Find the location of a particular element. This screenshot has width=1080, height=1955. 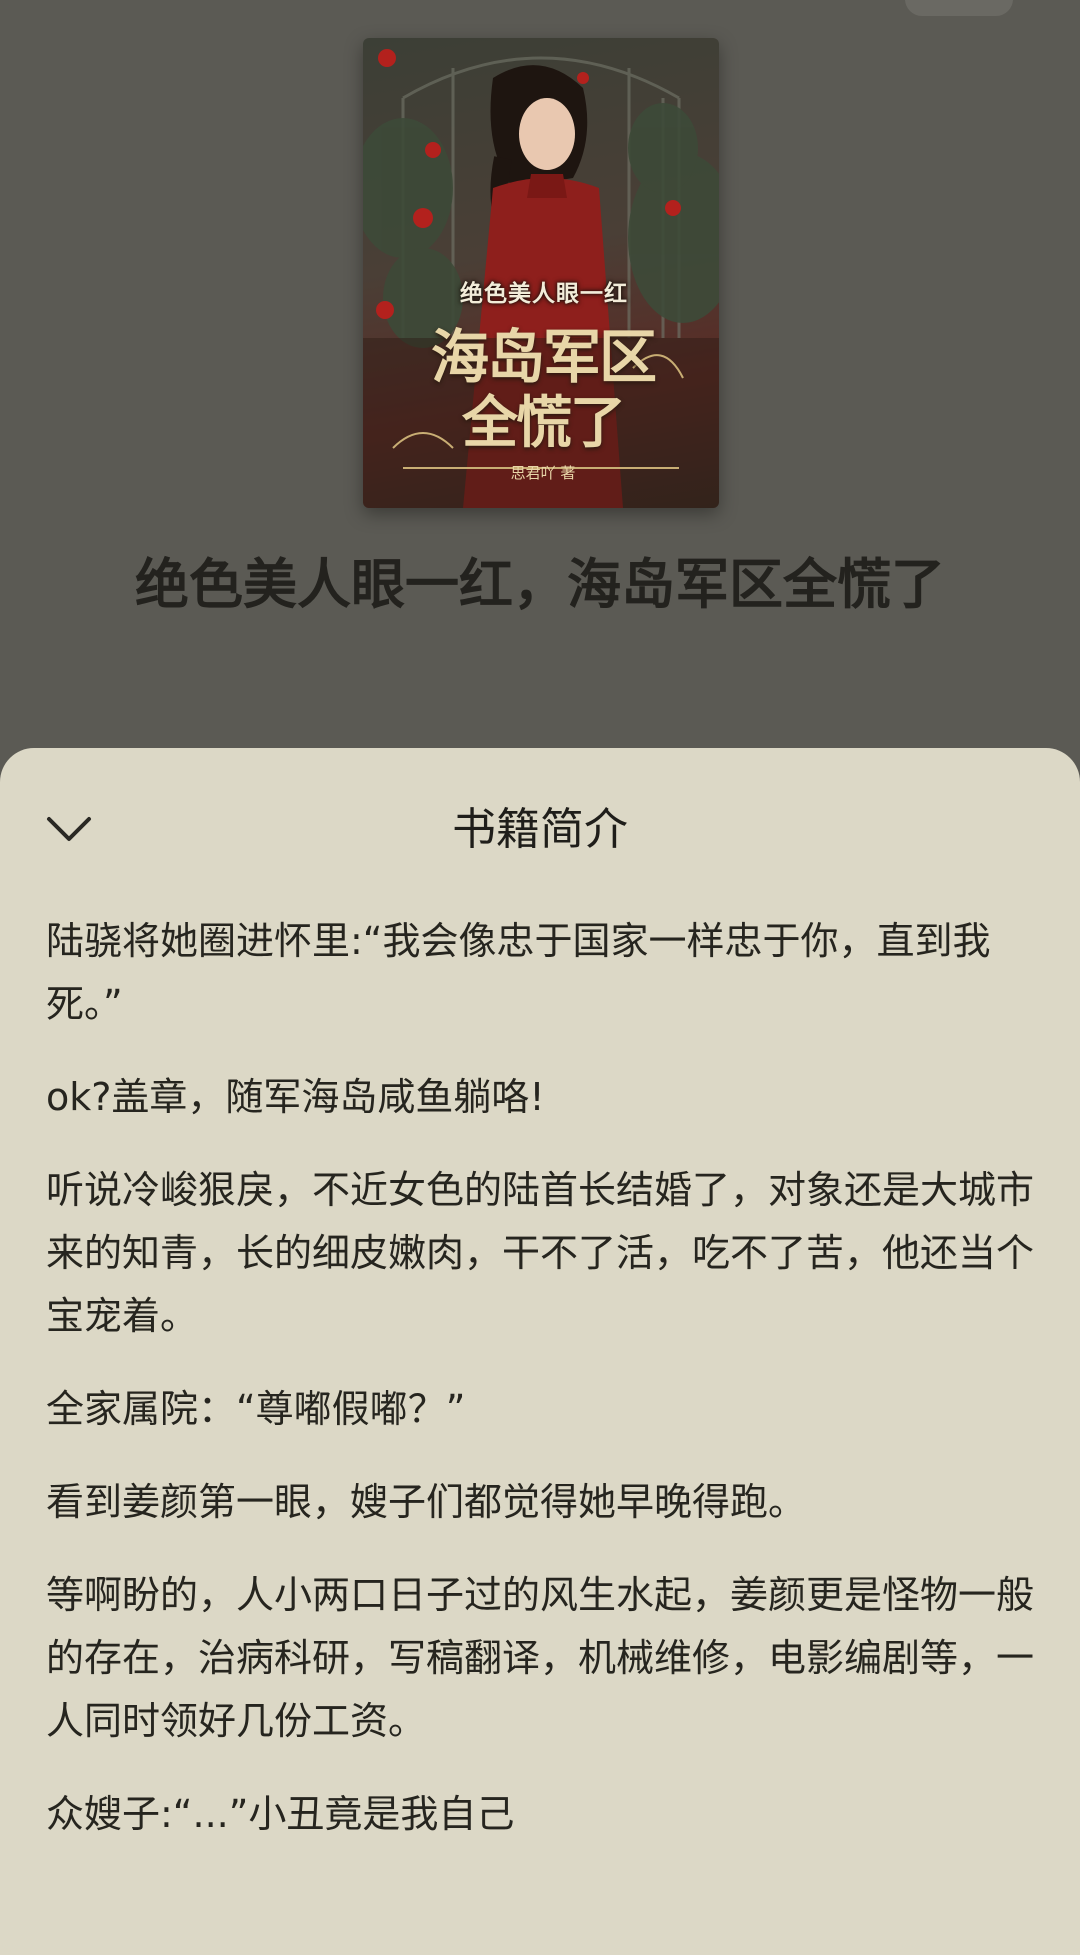

cover-author: 思君吖 著 is located at coordinates (543, 473).